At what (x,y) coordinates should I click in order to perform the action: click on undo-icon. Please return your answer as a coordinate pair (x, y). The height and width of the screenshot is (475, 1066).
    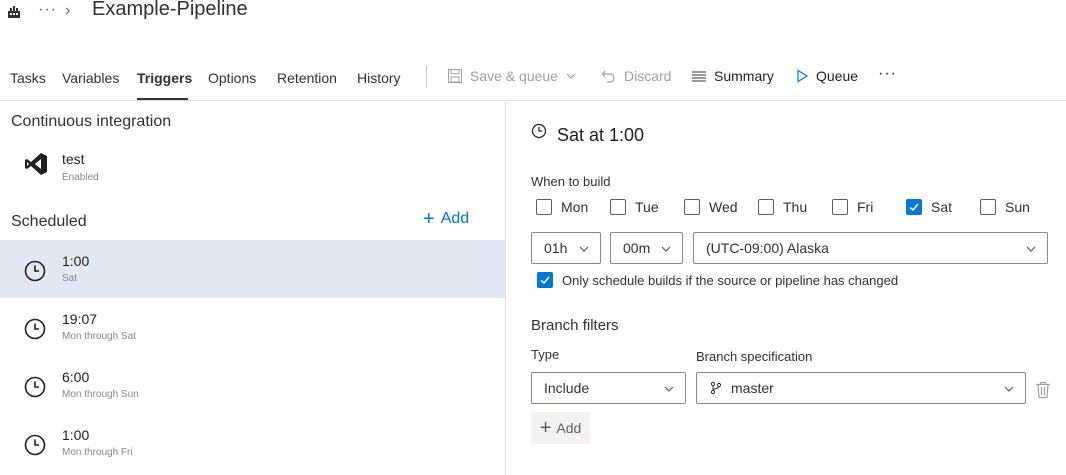
    Looking at the image, I should click on (608, 76).